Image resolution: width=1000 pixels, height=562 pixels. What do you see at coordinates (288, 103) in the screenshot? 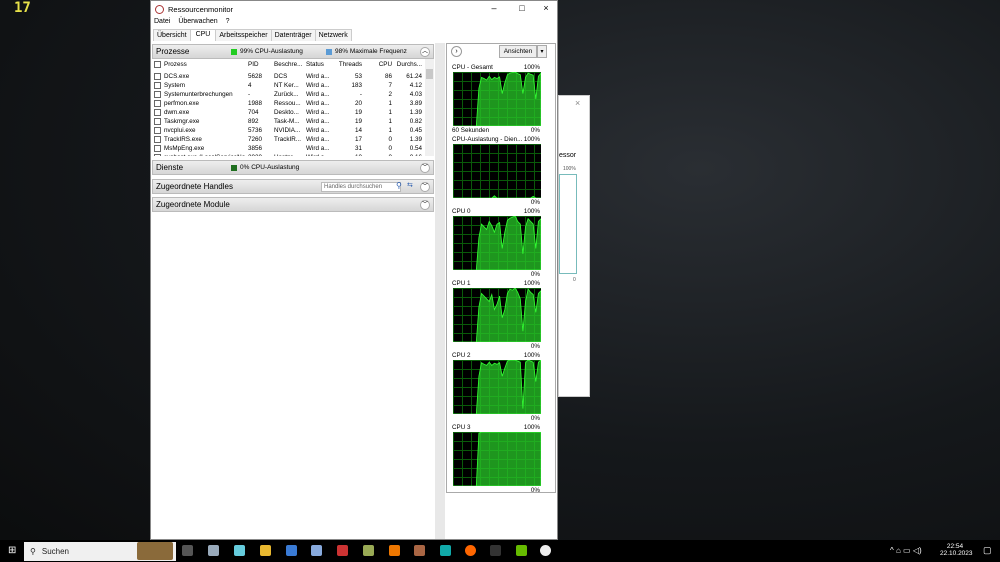
I see `table-row: perfmon.exe 1988 Ressou... Wird a... 20 1 3.89` at bounding box center [288, 103].